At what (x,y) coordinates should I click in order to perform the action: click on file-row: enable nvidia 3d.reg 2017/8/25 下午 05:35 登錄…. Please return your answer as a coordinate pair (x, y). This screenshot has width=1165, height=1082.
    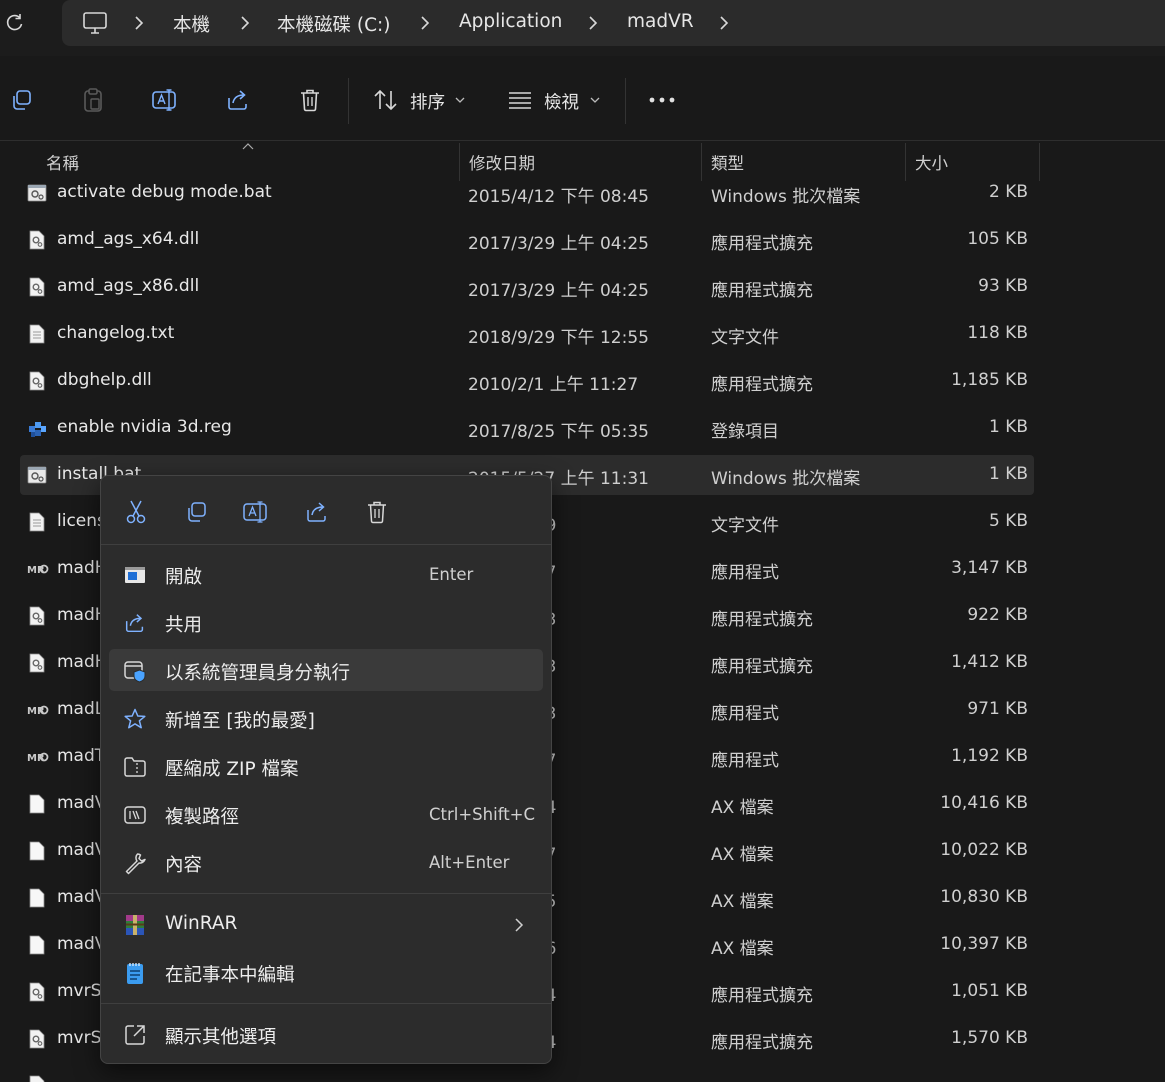
    Looking at the image, I should click on (527, 428).